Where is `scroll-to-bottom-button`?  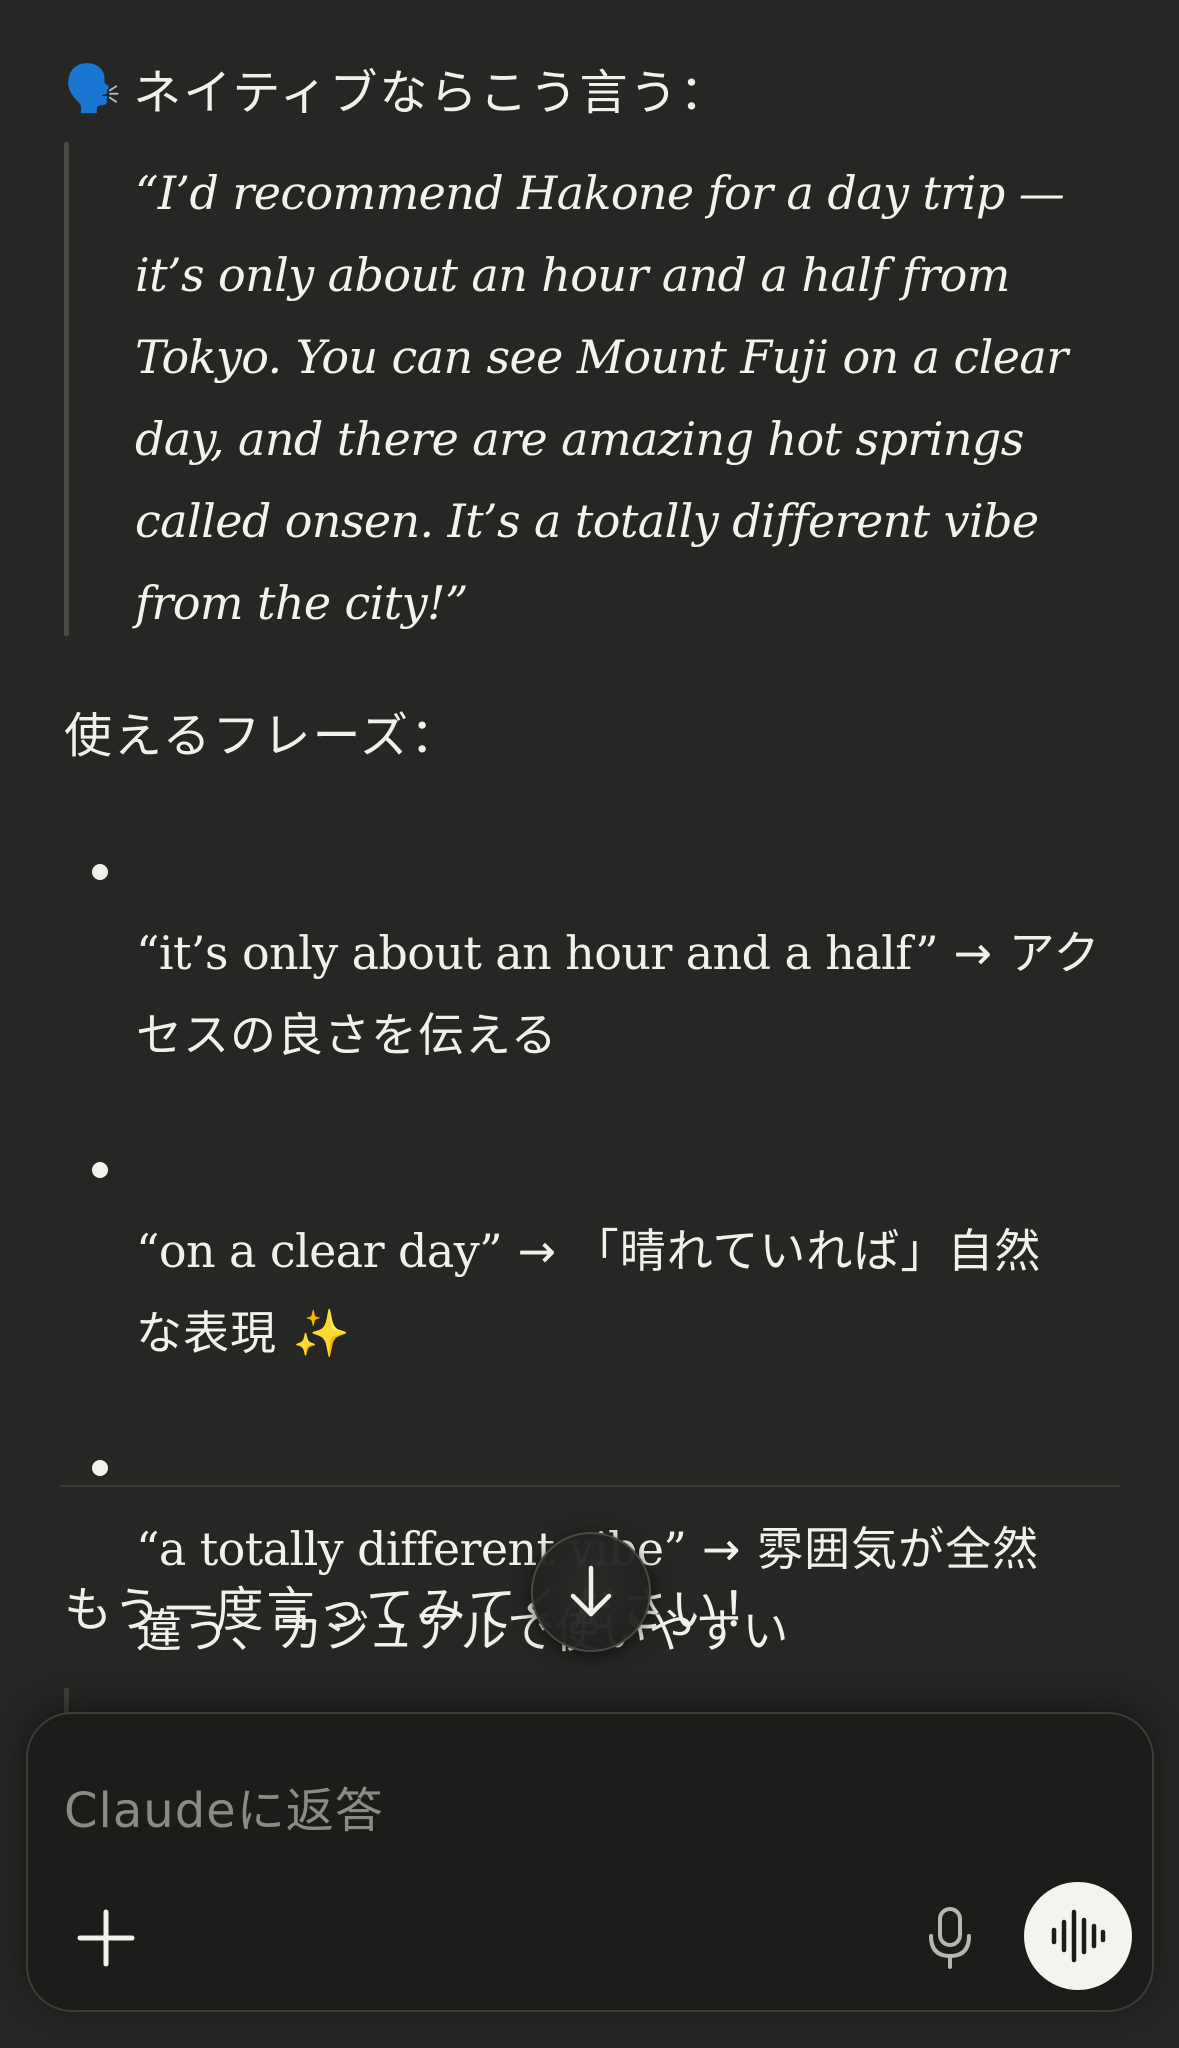
scroll-to-bottom-button is located at coordinates (591, 1592).